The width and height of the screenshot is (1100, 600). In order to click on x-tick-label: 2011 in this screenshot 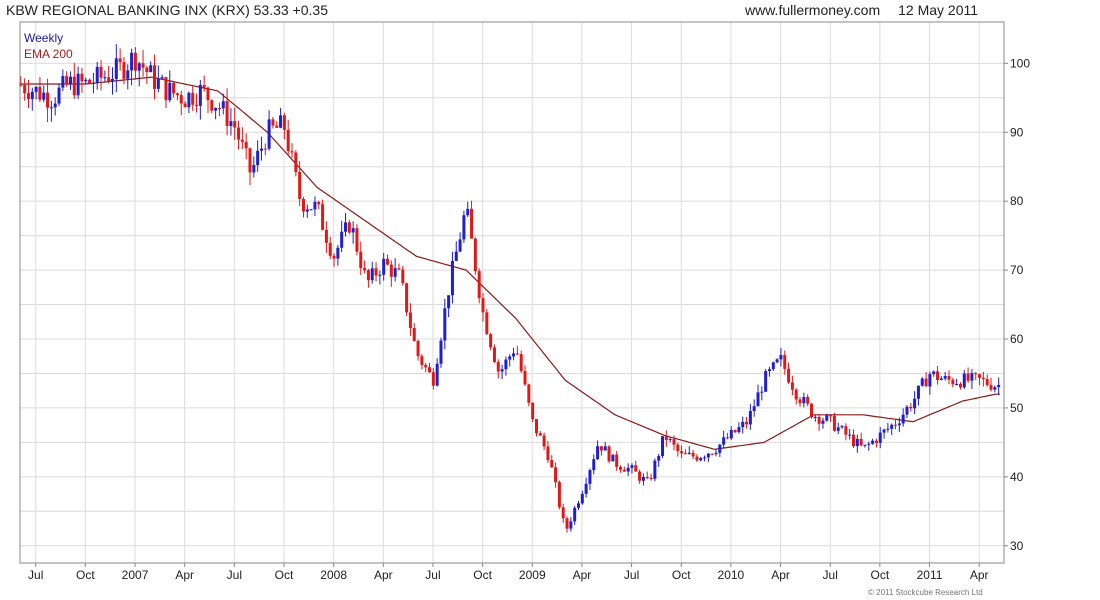, I will do `click(930, 575)`.